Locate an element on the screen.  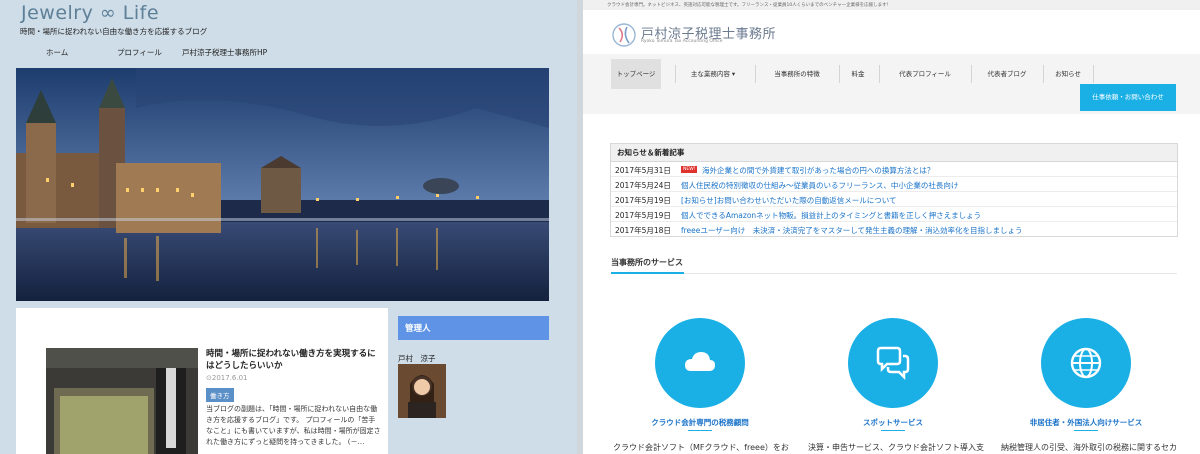
cloud-icon is located at coordinates (700, 361).